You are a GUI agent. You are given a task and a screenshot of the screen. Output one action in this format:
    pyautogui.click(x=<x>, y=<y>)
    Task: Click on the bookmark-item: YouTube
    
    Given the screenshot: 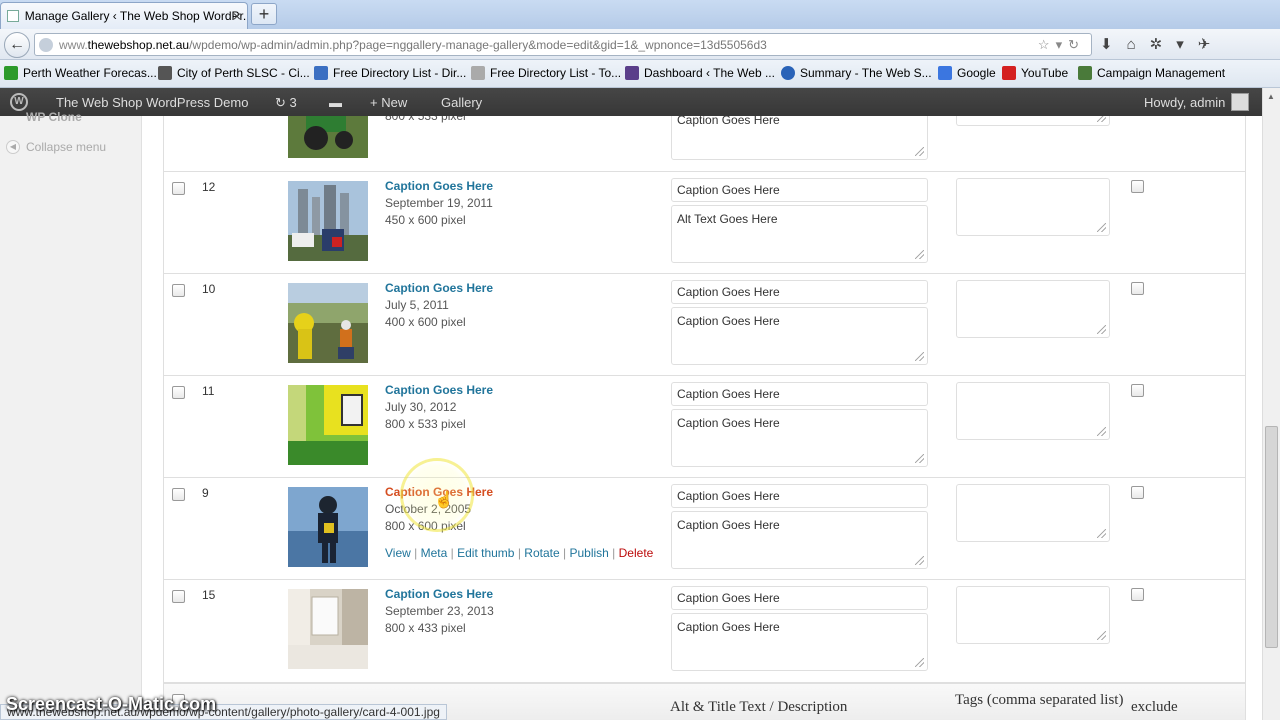 What is the action you would take?
    pyautogui.click(x=1035, y=73)
    